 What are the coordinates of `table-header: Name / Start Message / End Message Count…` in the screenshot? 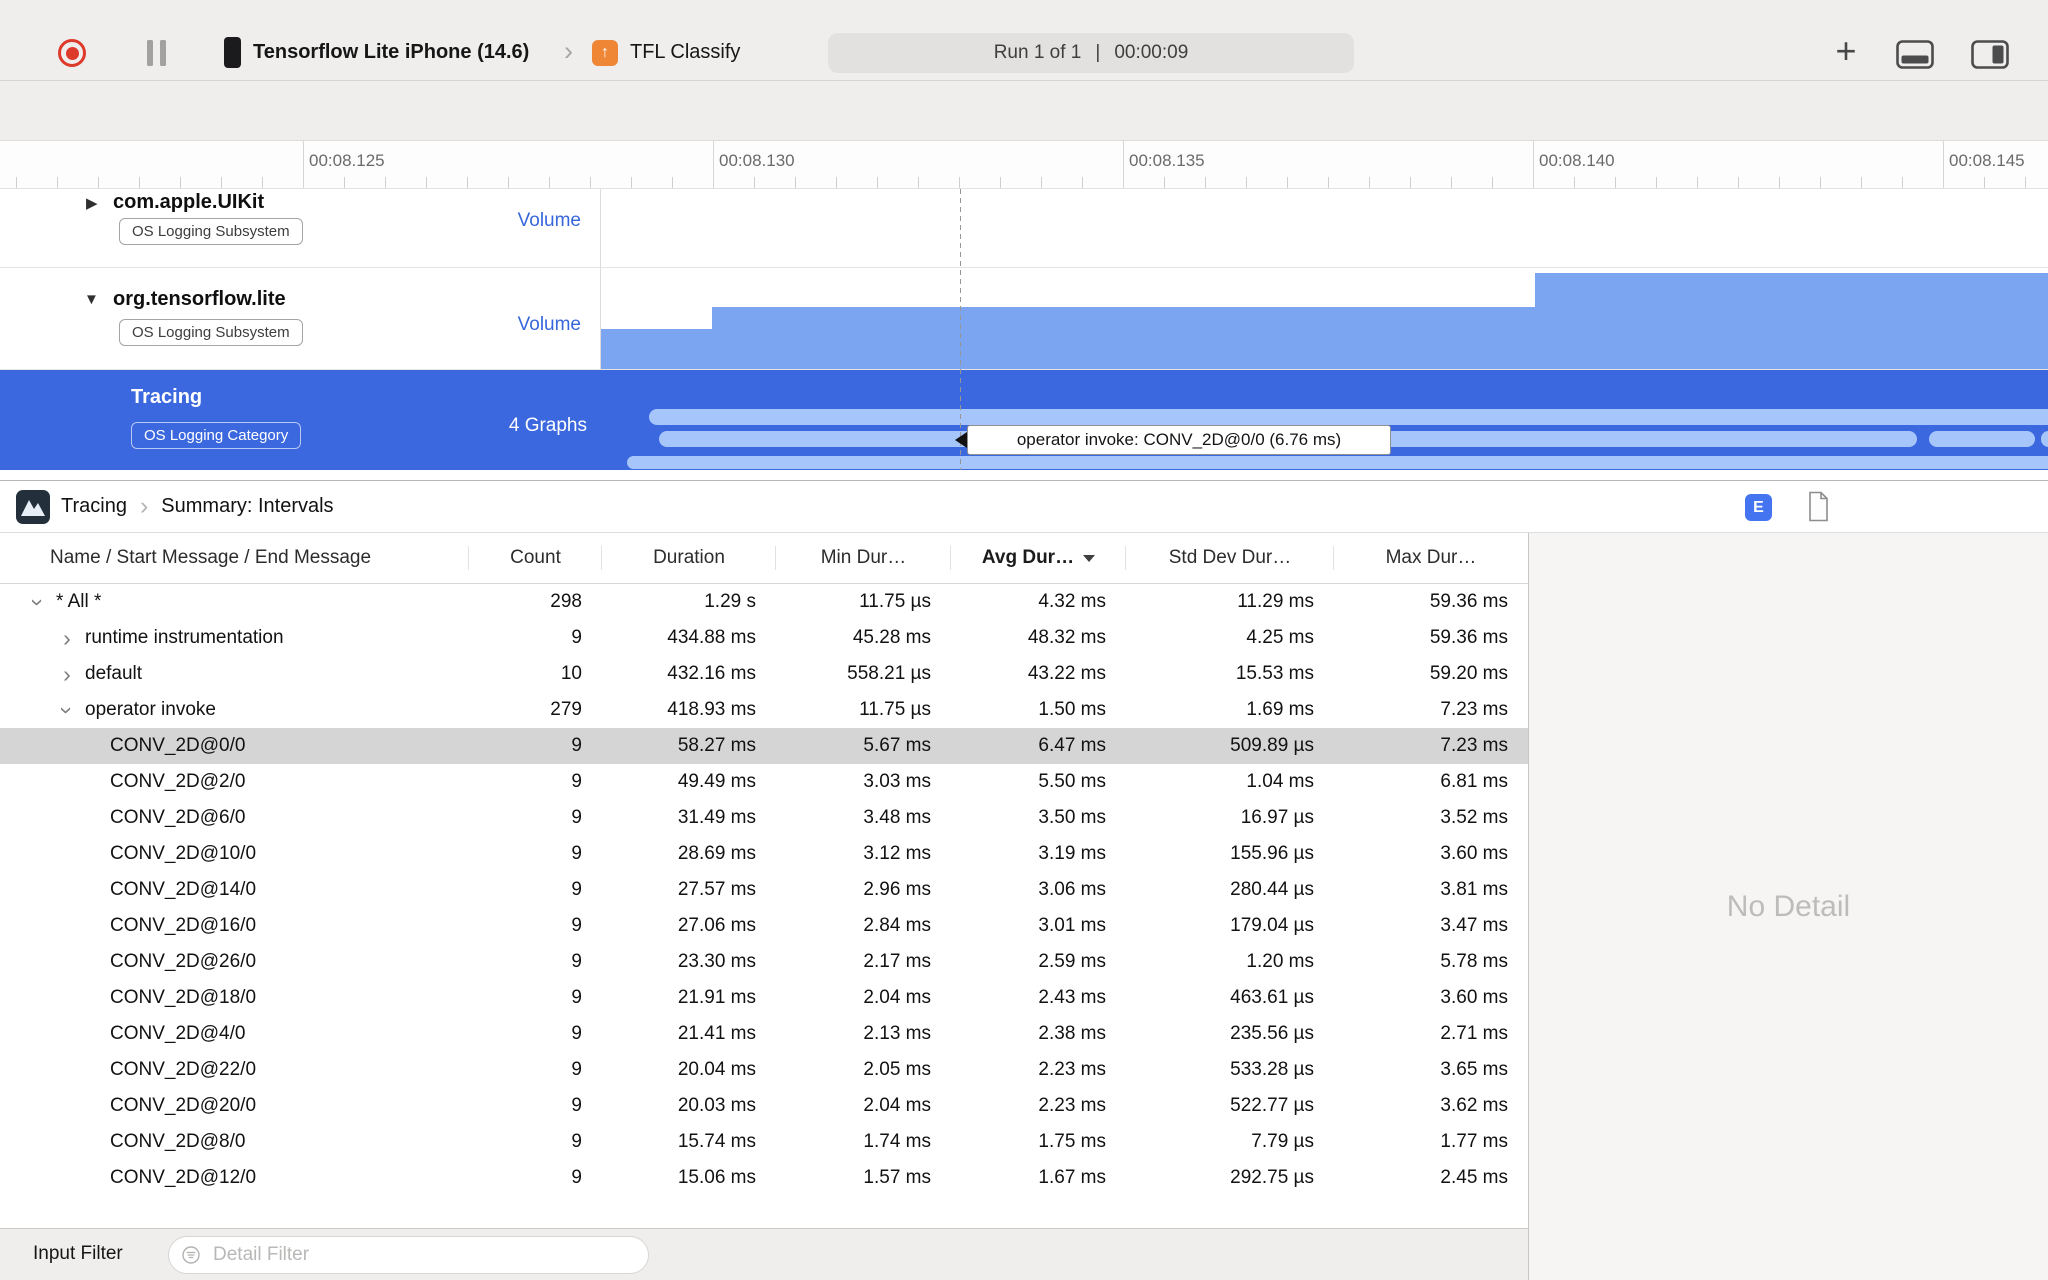 It's located at (764, 558).